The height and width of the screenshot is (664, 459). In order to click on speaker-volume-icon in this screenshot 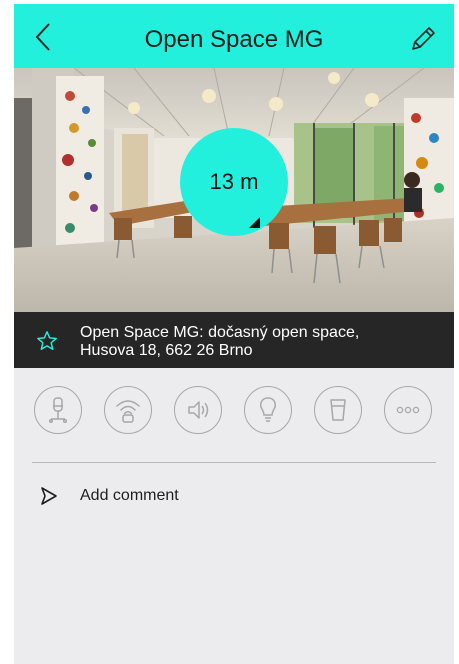, I will do `click(198, 410)`.